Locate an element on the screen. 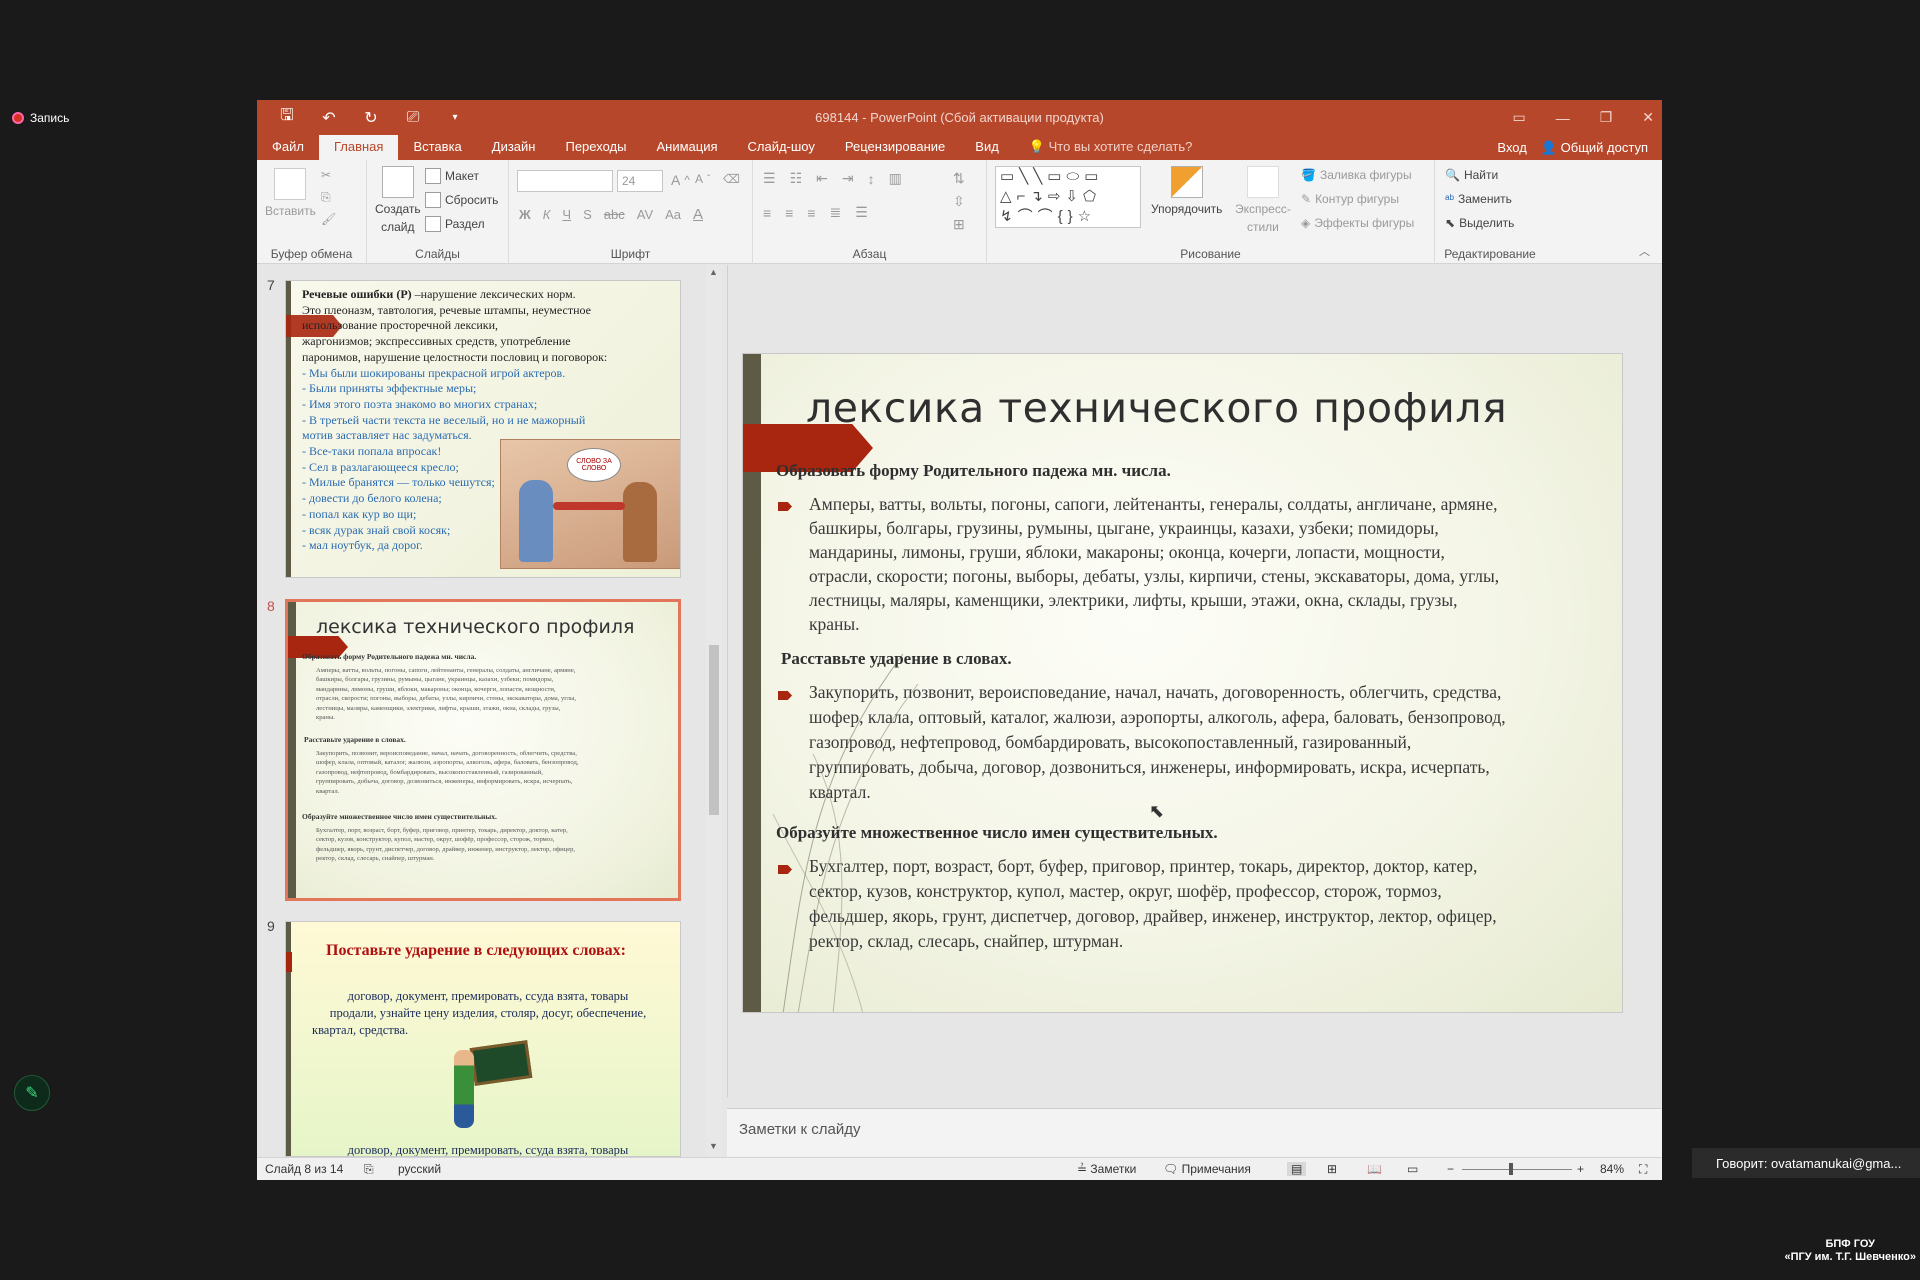 This screenshot has width=1920, height=1280. collapse-ribbon-icon: ︿ is located at coordinates (1644, 251).